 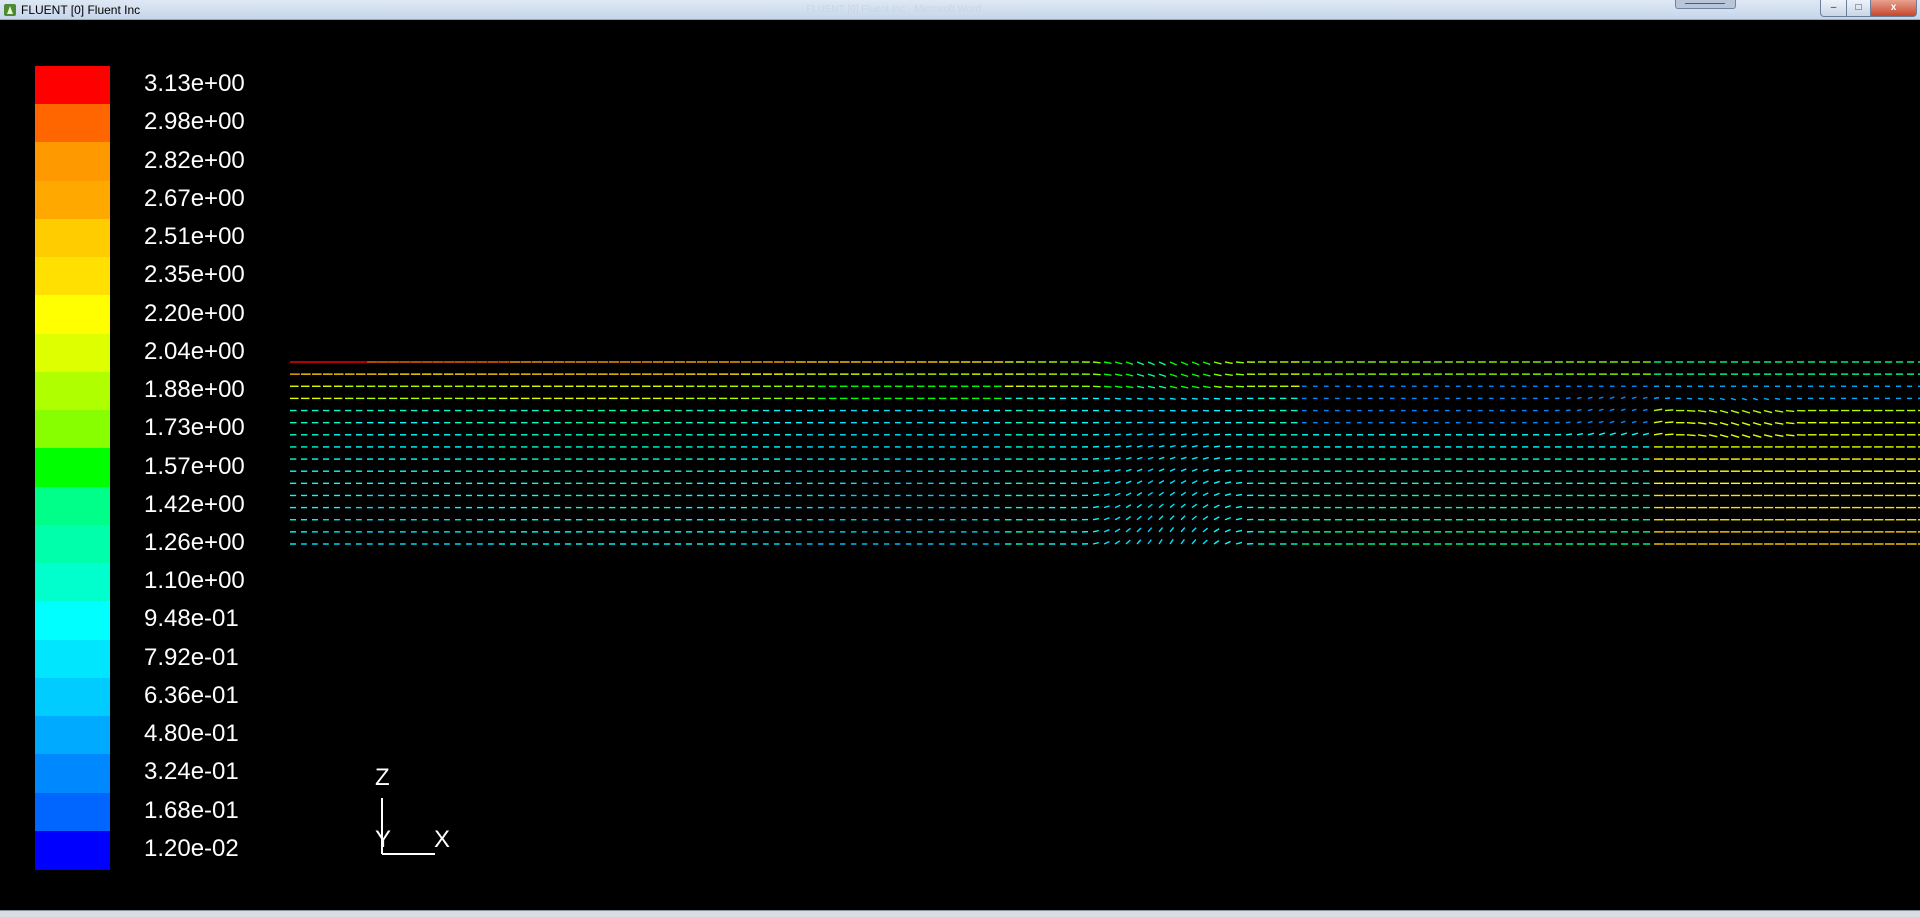 What do you see at coordinates (1833, 8) in the screenshot?
I see `minimize-button: –` at bounding box center [1833, 8].